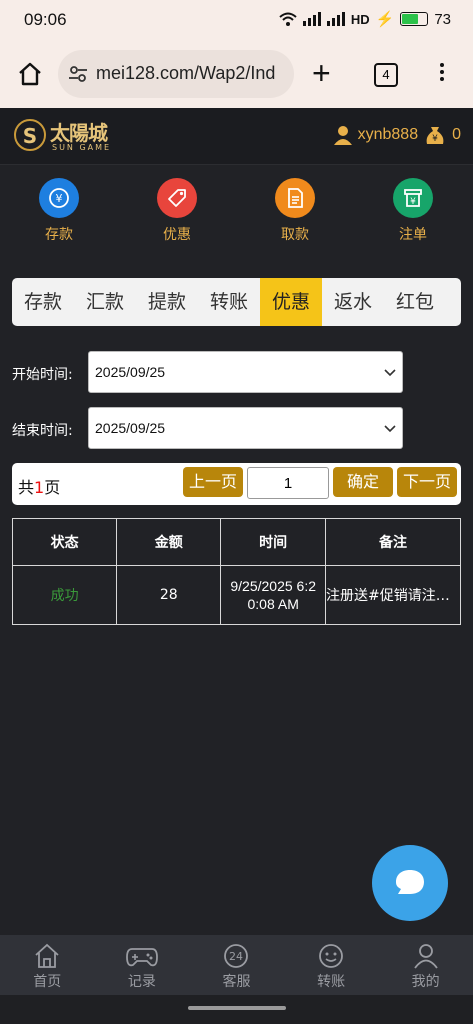 Image resolution: width=473 pixels, height=1024 pixels. What do you see at coordinates (273, 542) in the screenshot?
I see `header-time: 时间` at bounding box center [273, 542].